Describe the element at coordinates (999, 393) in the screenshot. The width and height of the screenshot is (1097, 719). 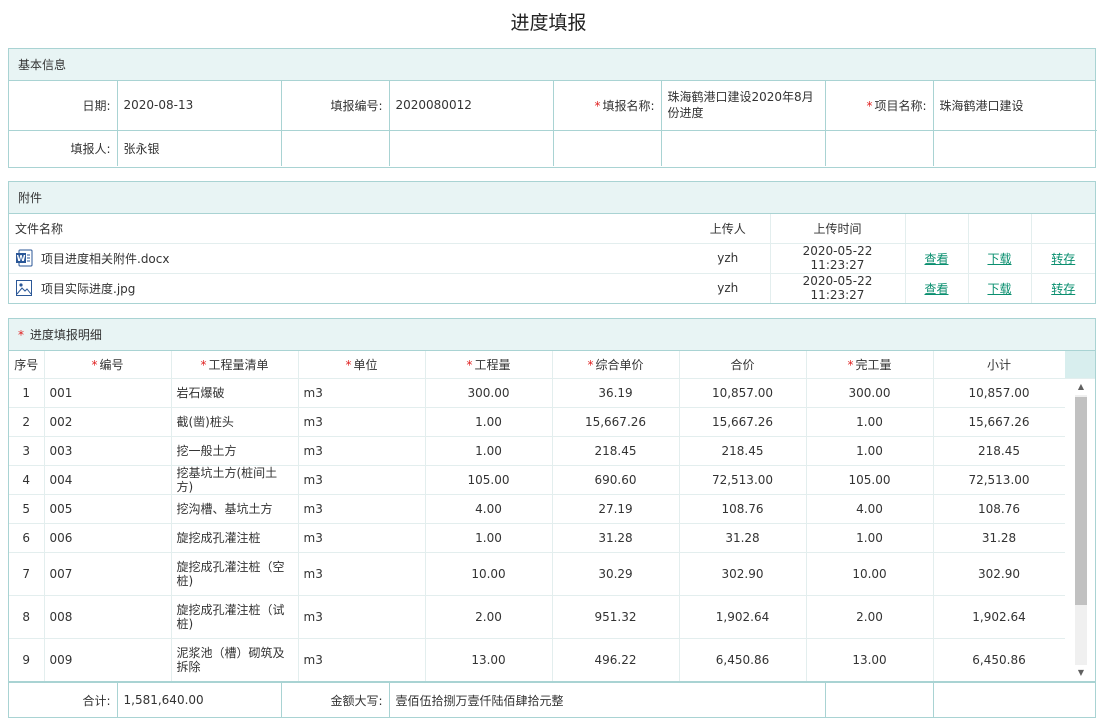
I see `row-subtotal: 10,857.00` at that location.